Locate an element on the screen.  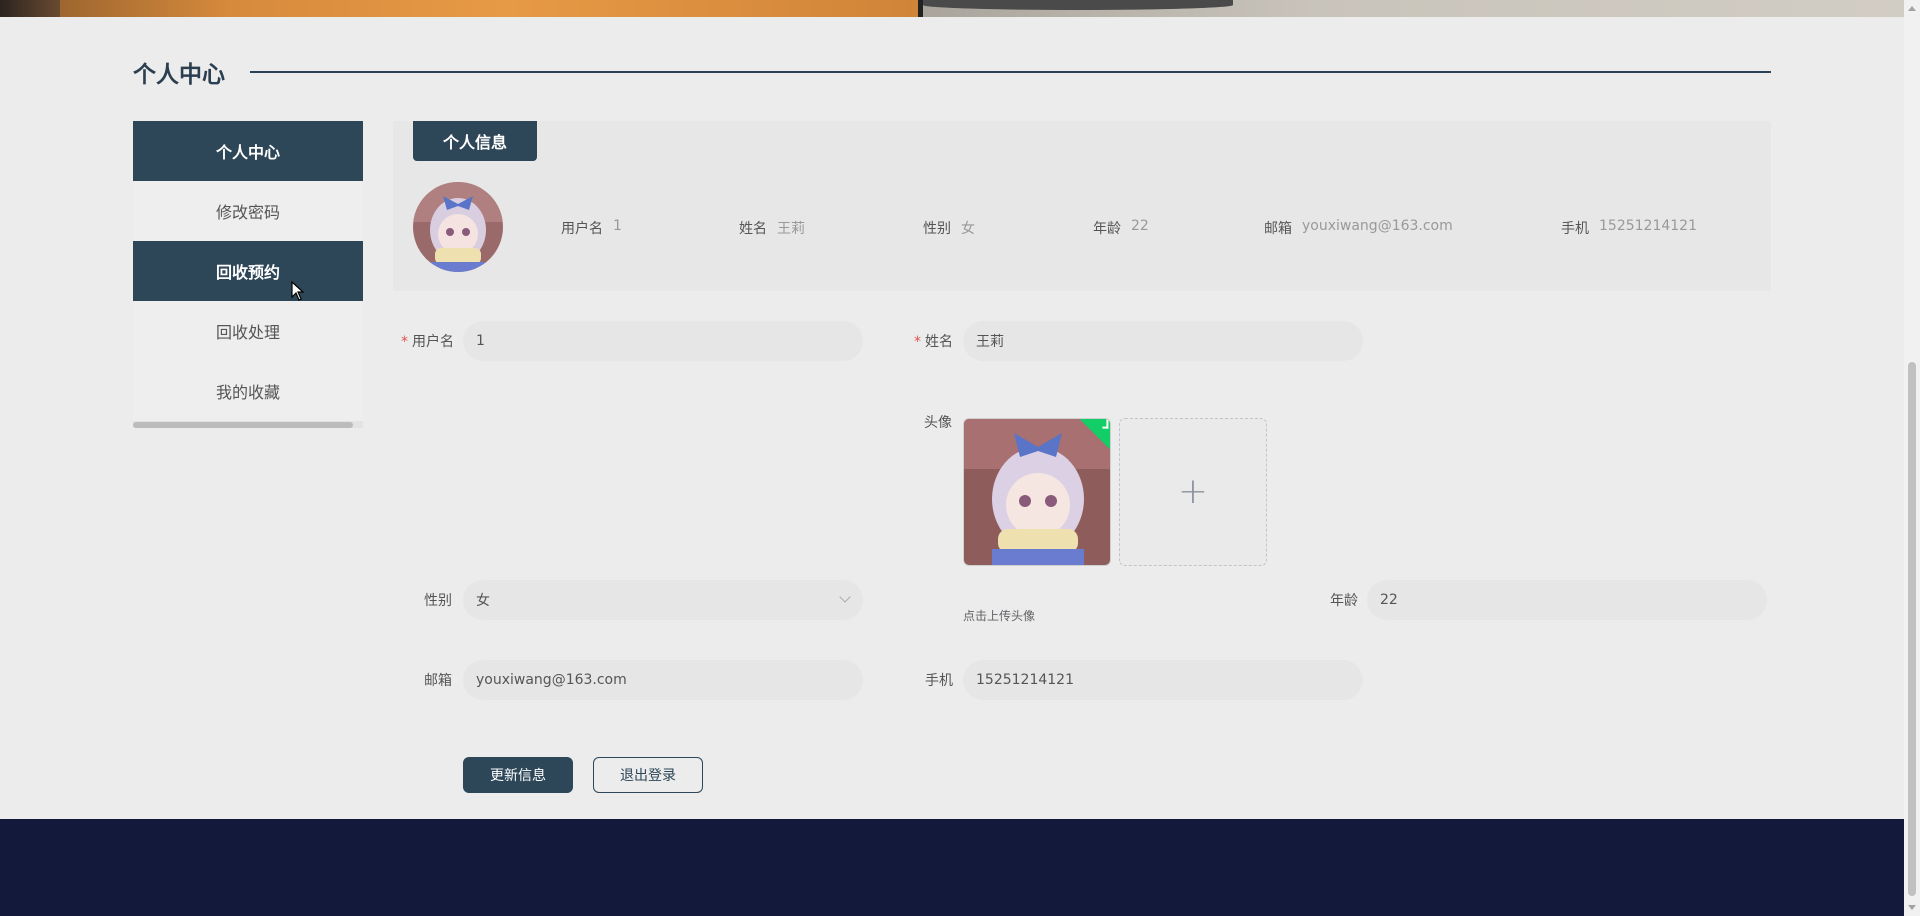
sidebar-scrollbar is located at coordinates (248, 424).